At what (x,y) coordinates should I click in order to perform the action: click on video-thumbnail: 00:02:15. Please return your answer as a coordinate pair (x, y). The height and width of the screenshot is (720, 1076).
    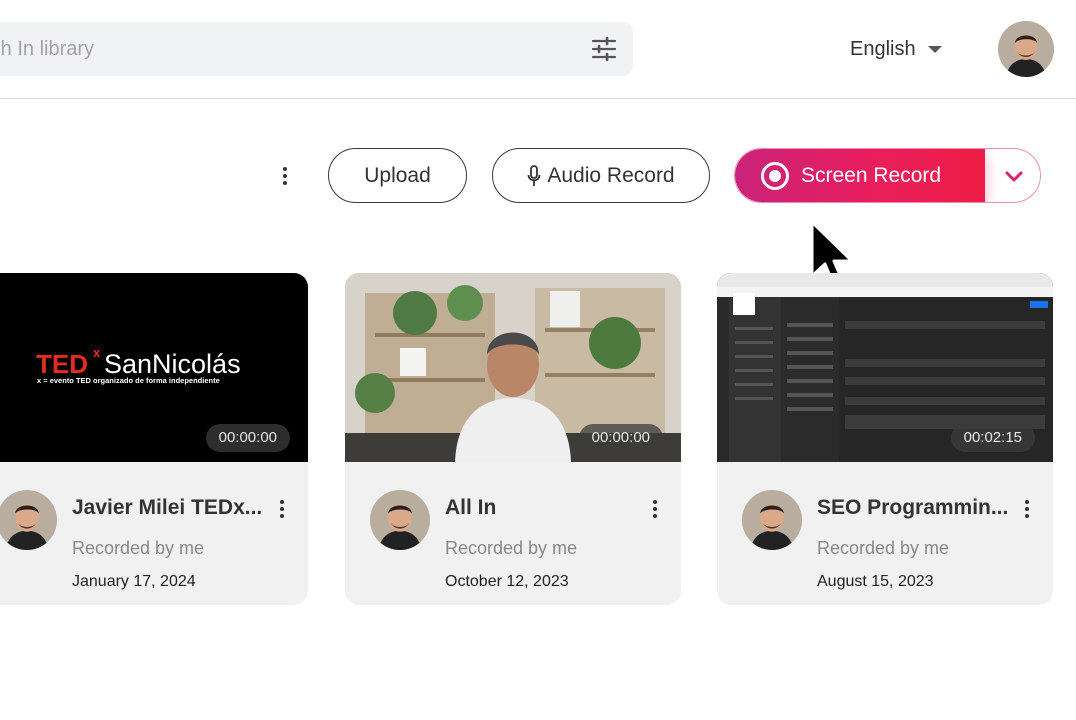
    Looking at the image, I should click on (885, 367).